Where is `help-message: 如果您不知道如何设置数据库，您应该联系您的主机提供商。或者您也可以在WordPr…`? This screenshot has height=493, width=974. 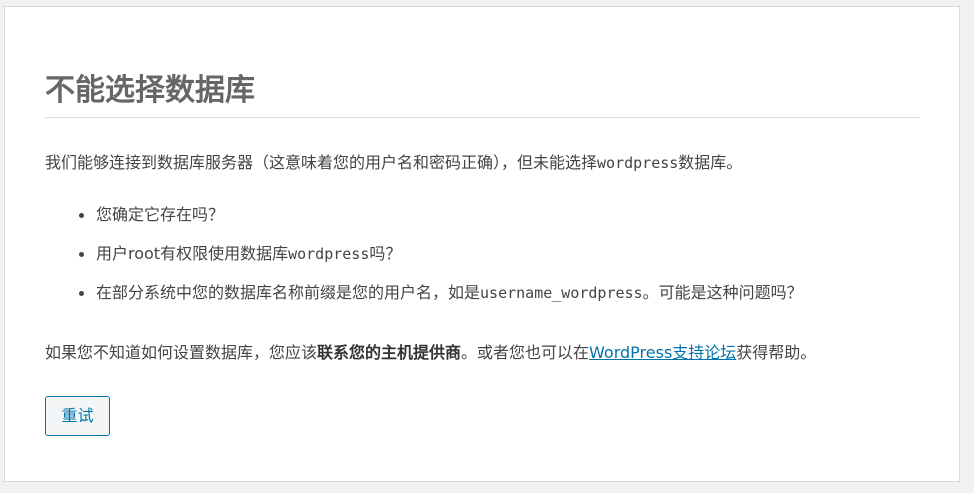
help-message: 如果您不知道如何设置数据库，您应该联系您的主机提供商。或者您也可以在WordPr… is located at coordinates (430, 353).